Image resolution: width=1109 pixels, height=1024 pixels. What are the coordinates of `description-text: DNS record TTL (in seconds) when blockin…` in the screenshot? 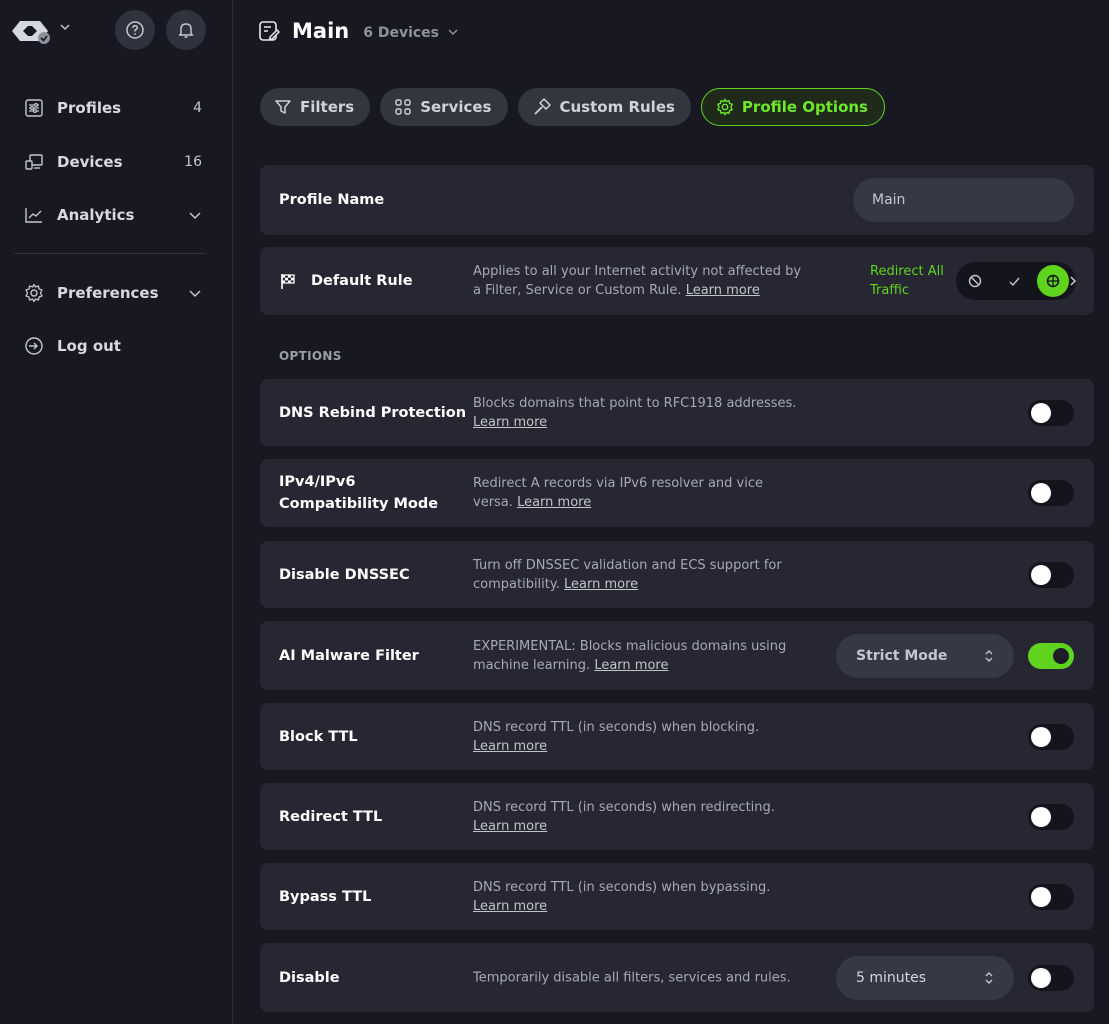 It's located at (616, 727).